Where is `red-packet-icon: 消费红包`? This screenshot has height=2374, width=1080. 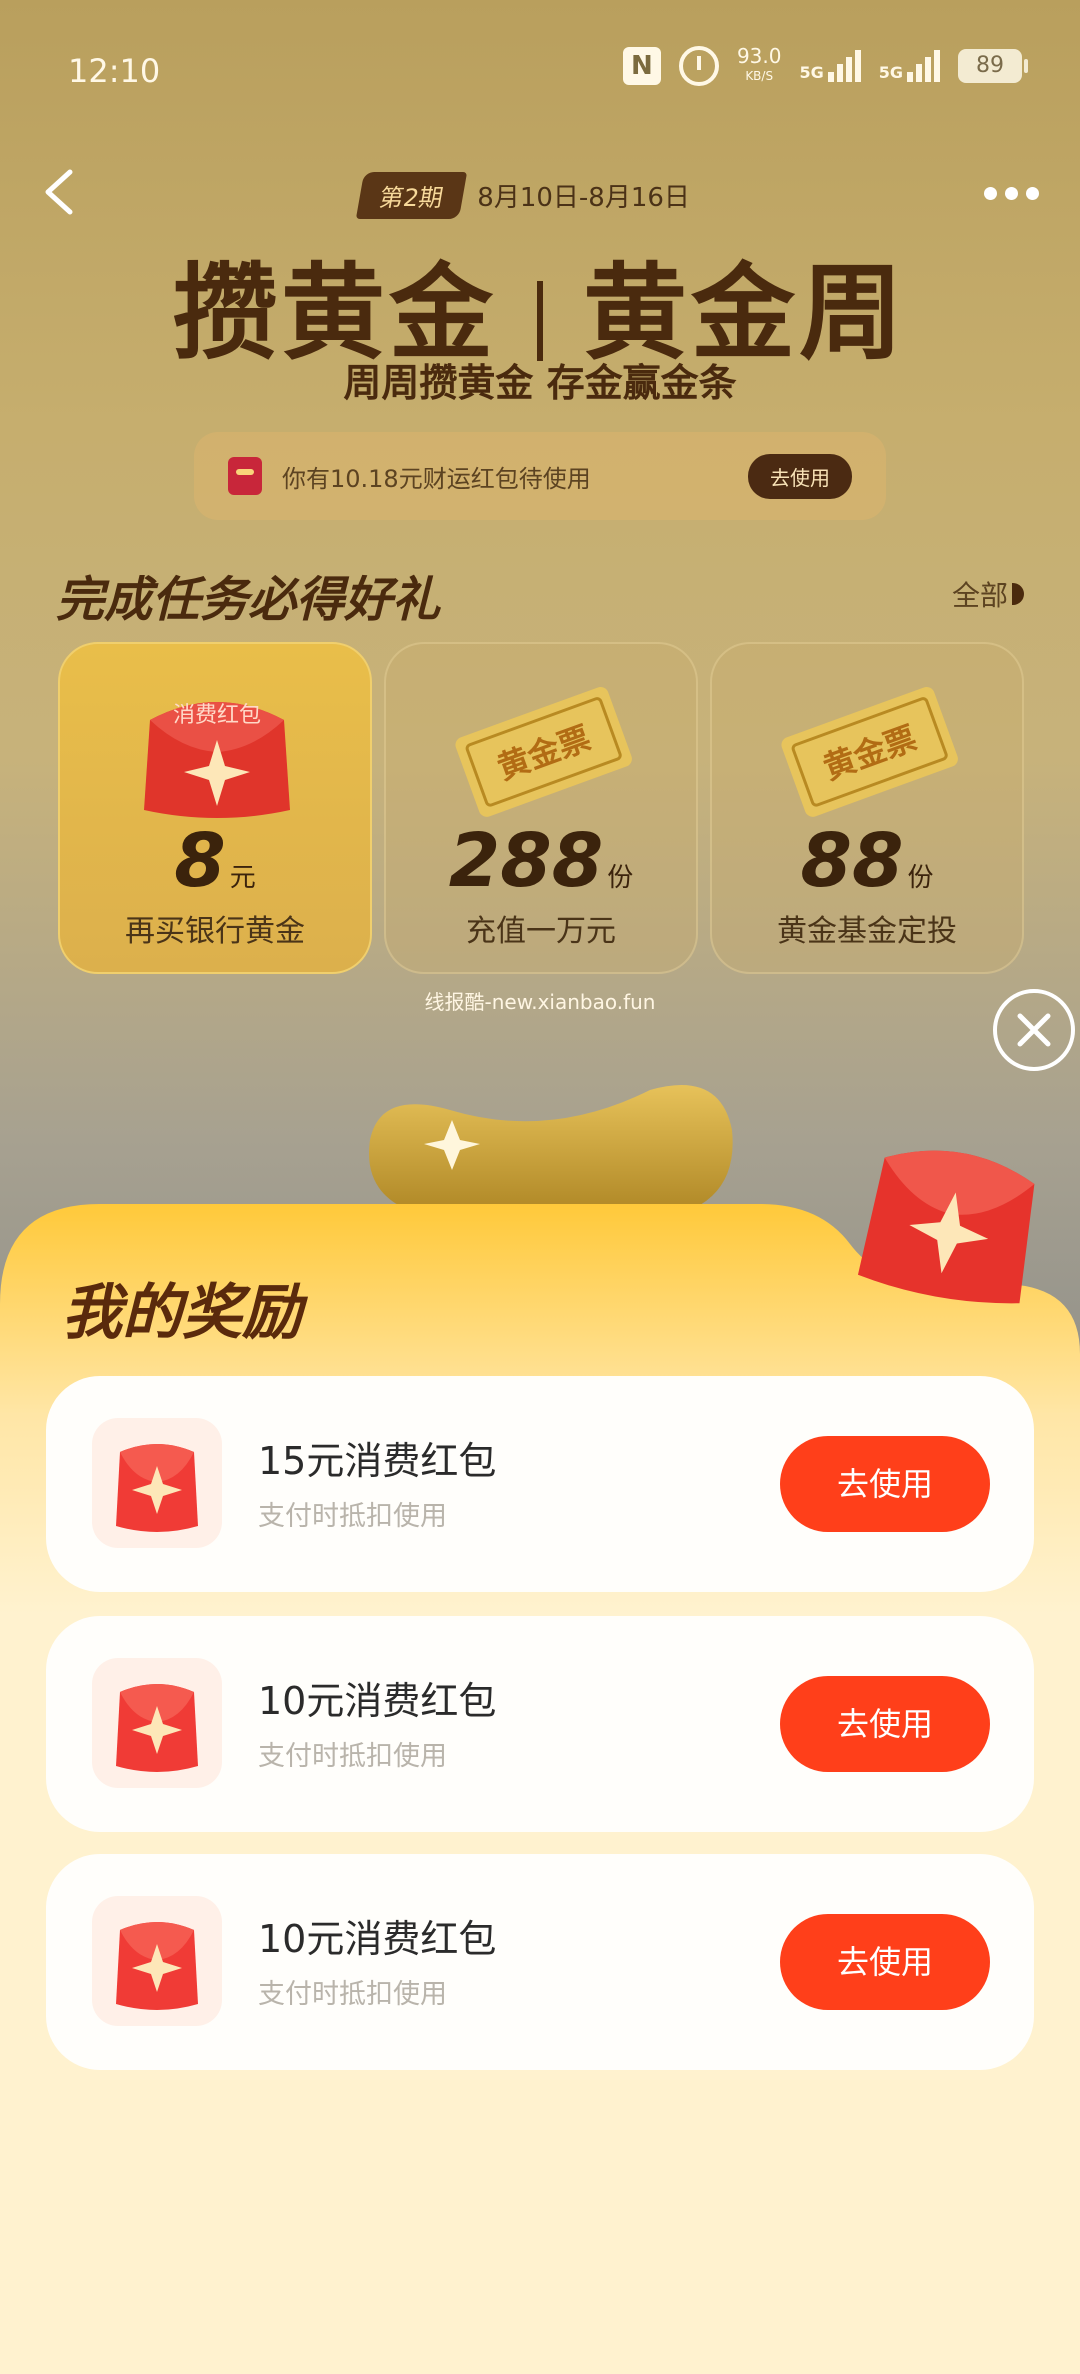
red-packet-icon: 消费红包 is located at coordinates (217, 760).